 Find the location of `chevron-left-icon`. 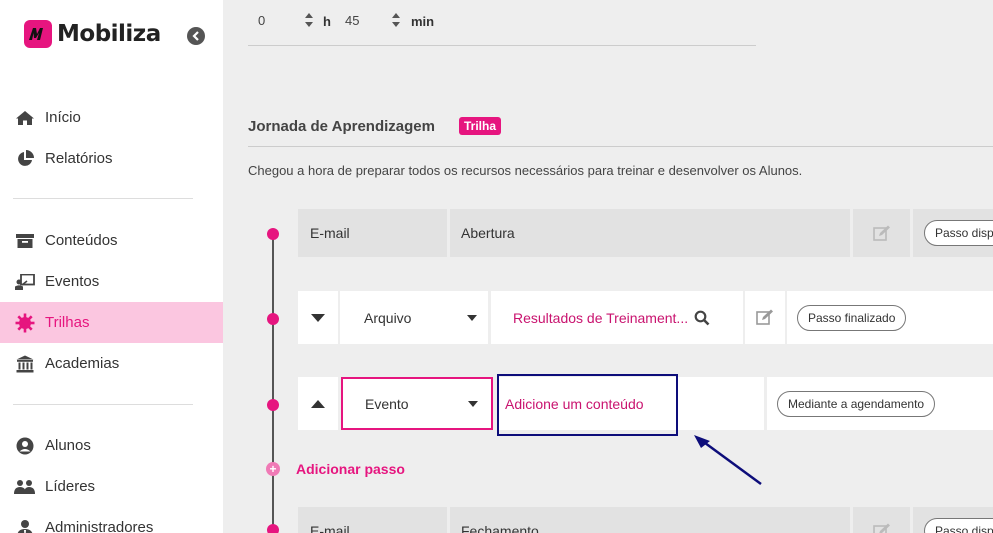

chevron-left-icon is located at coordinates (195, 36).